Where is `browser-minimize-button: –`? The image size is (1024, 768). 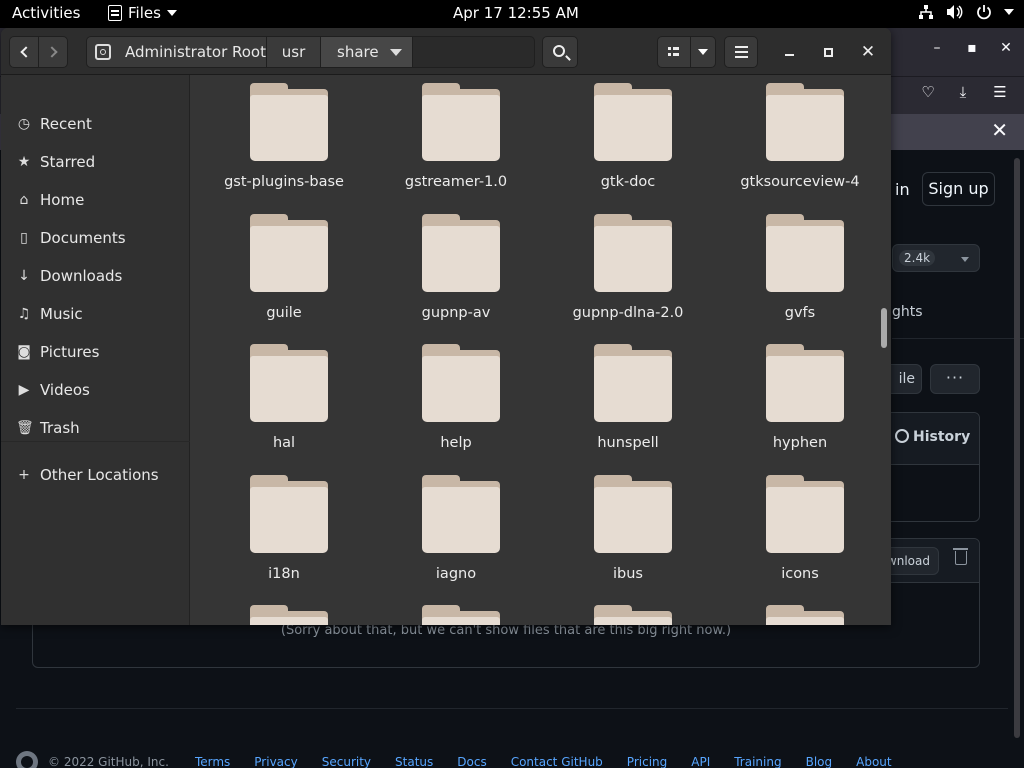 browser-minimize-button: – is located at coordinates (937, 48).